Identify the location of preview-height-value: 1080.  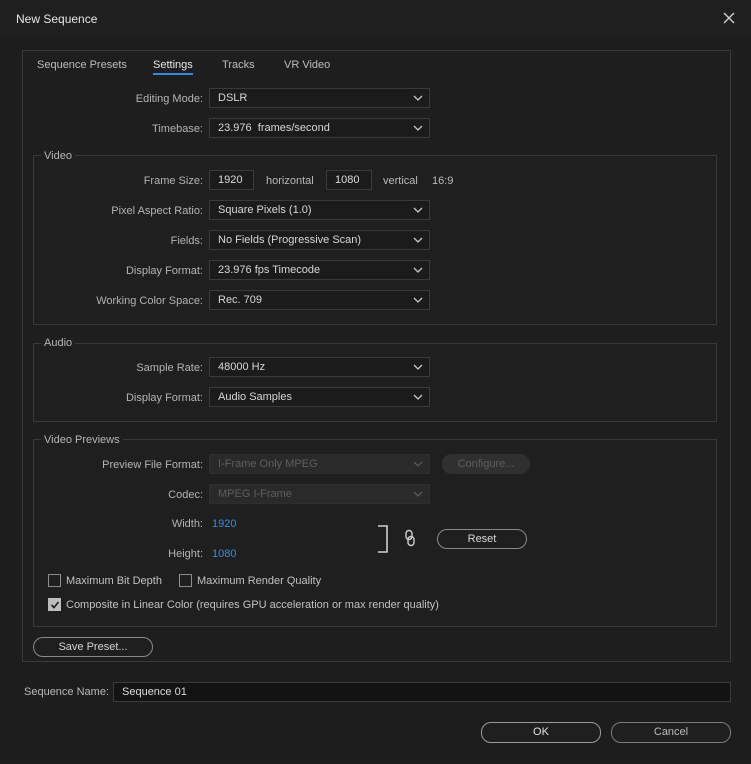
(224, 554).